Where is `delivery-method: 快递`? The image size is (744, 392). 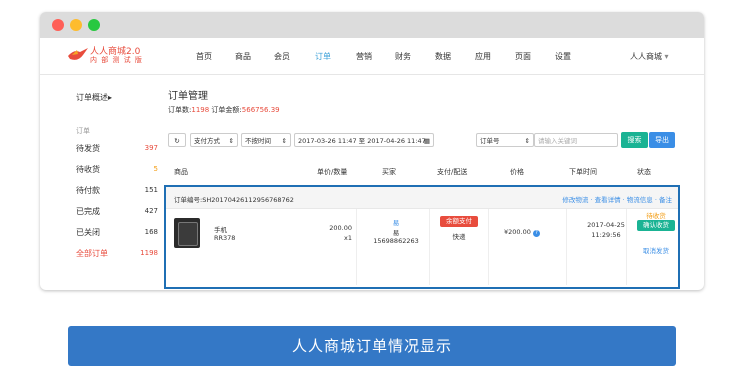 delivery-method: 快递 is located at coordinates (459, 237).